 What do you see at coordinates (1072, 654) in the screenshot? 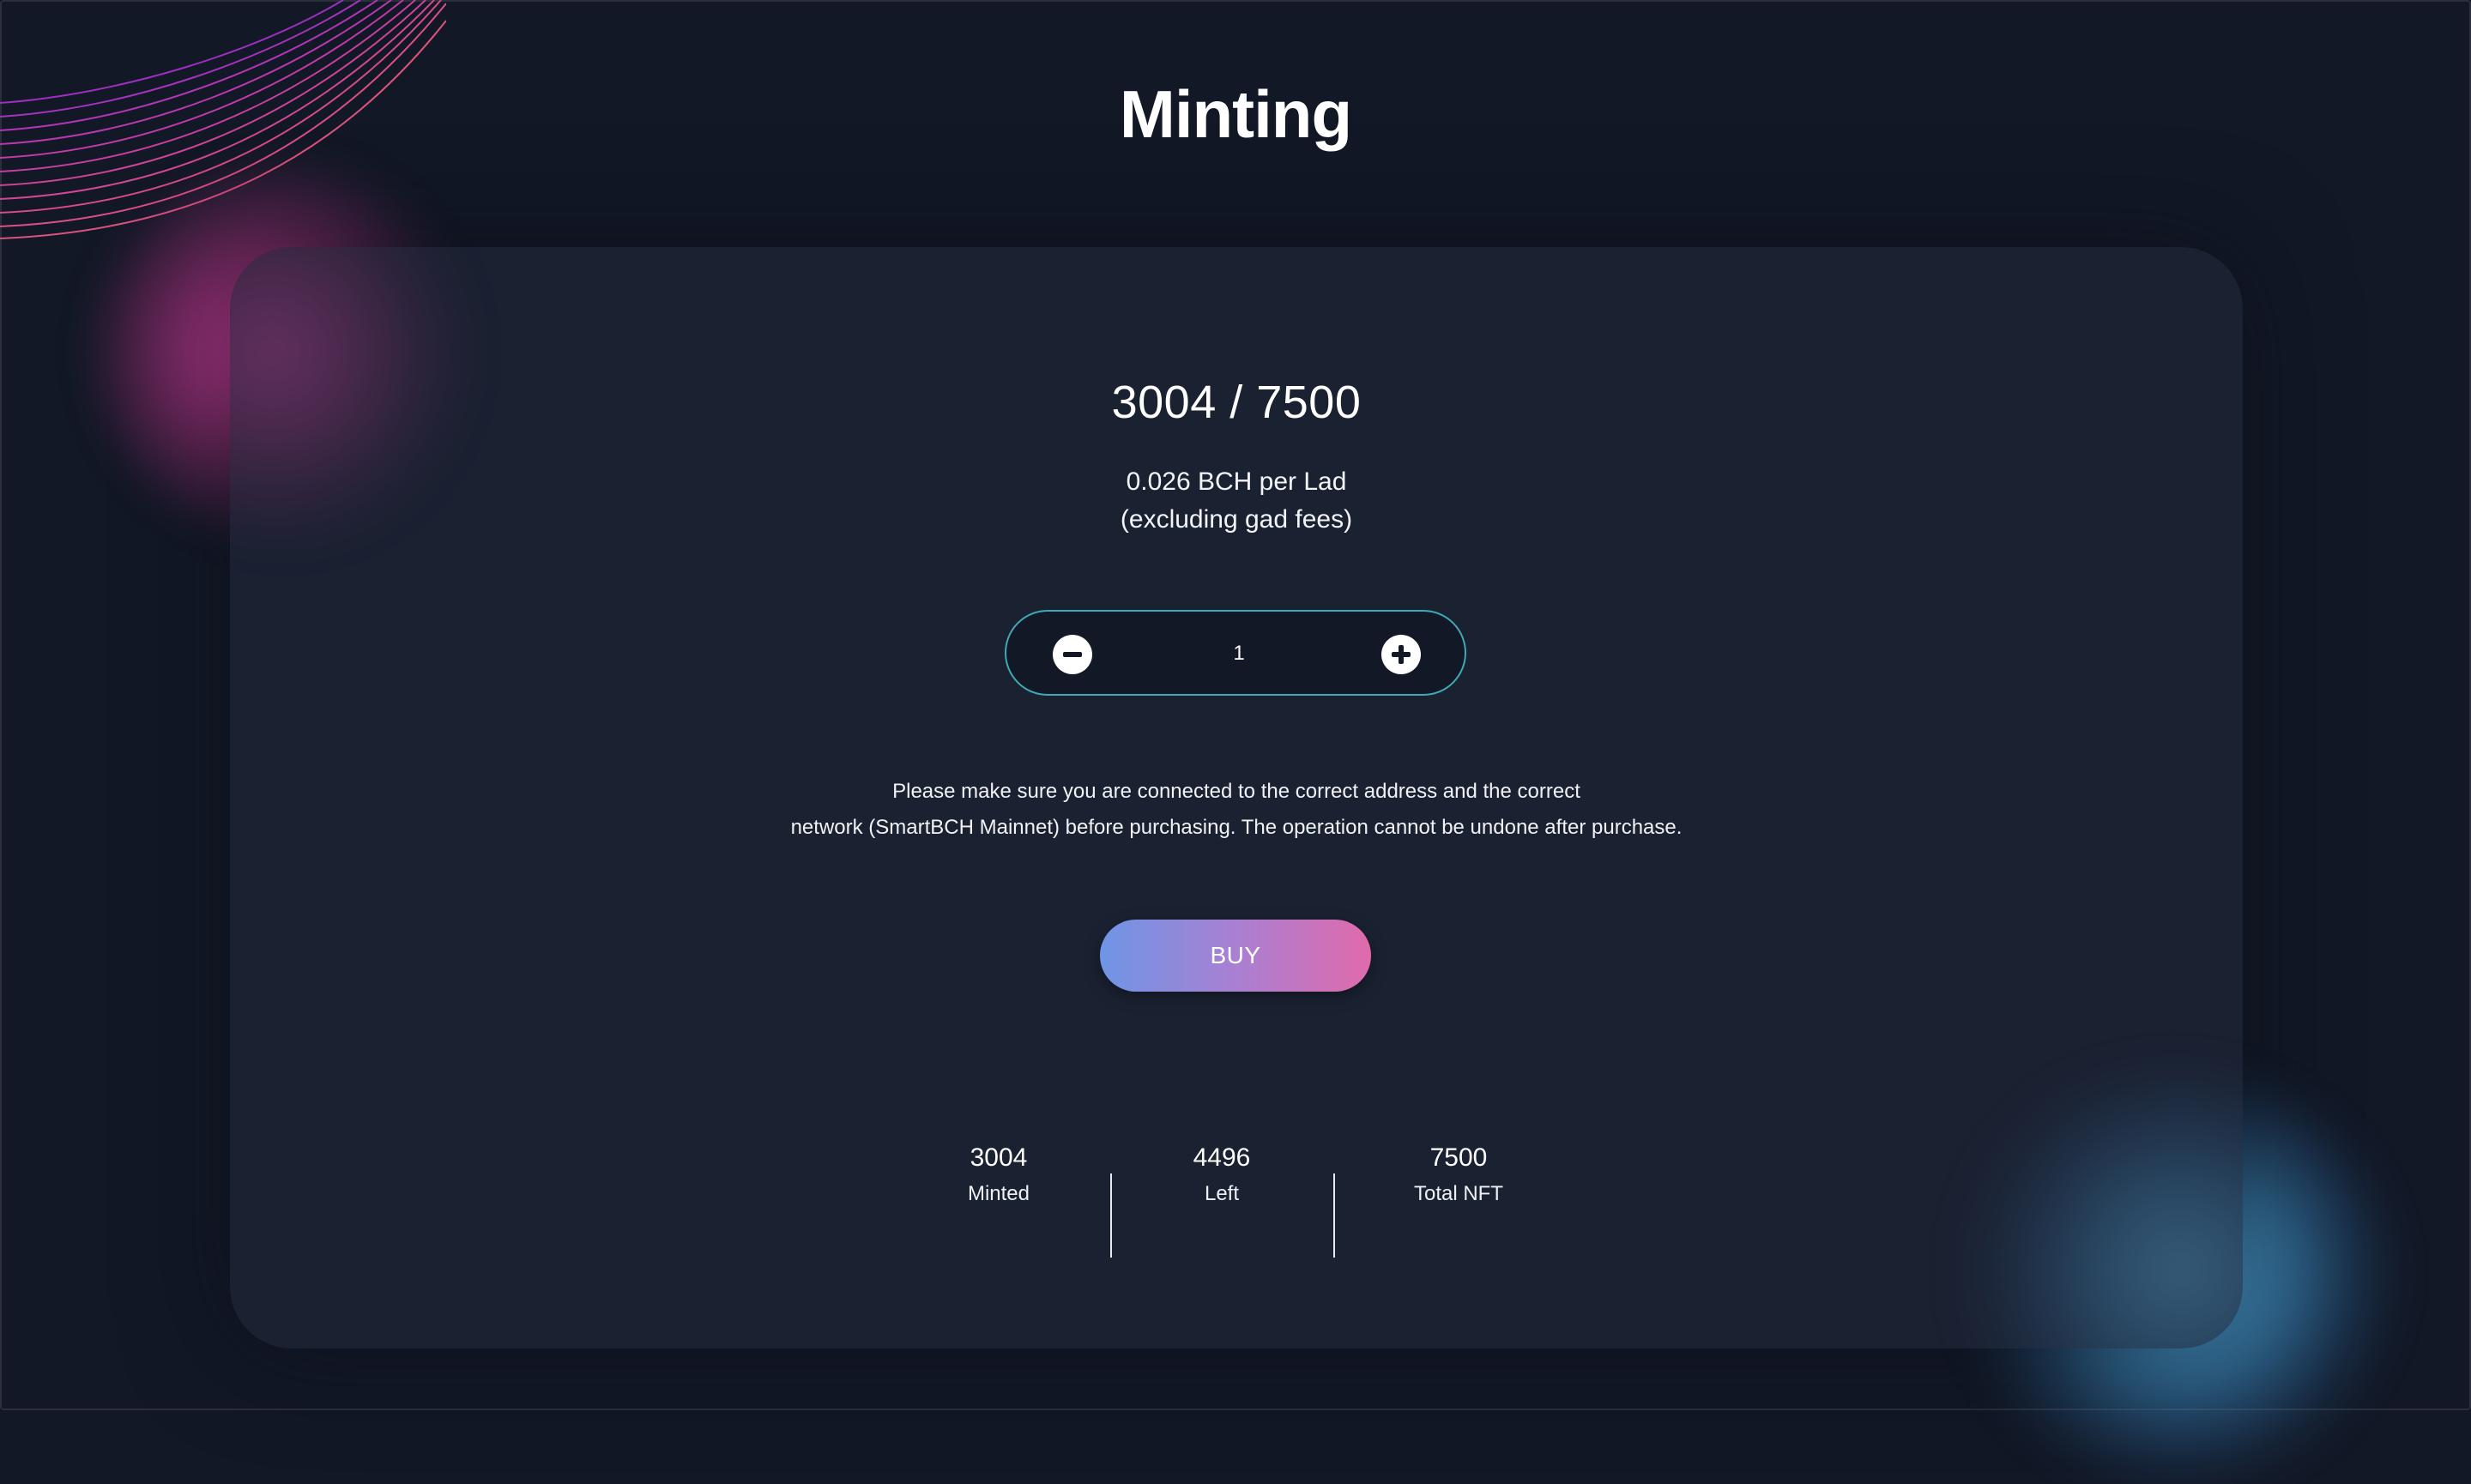
I see `minus-circle-icon` at bounding box center [1072, 654].